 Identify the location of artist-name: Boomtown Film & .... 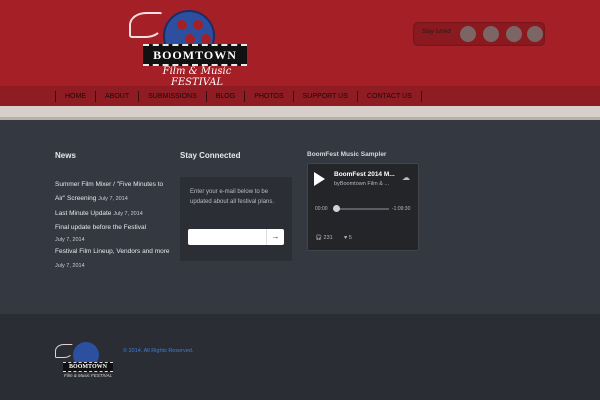
(364, 184).